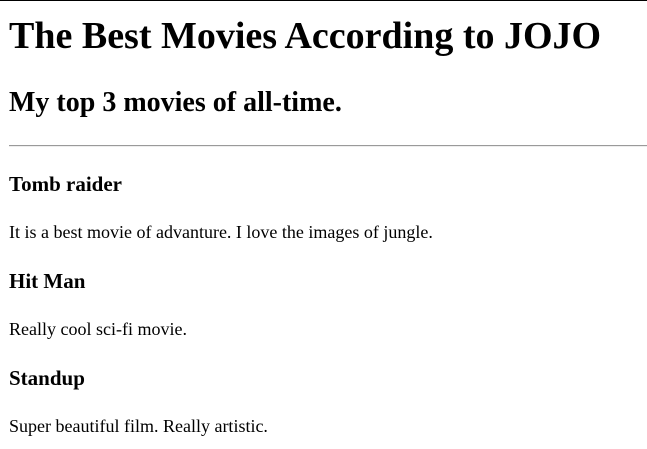 This screenshot has height=449, width=647. What do you see at coordinates (65, 184) in the screenshot?
I see `movie-title-1: Tomb raider` at bounding box center [65, 184].